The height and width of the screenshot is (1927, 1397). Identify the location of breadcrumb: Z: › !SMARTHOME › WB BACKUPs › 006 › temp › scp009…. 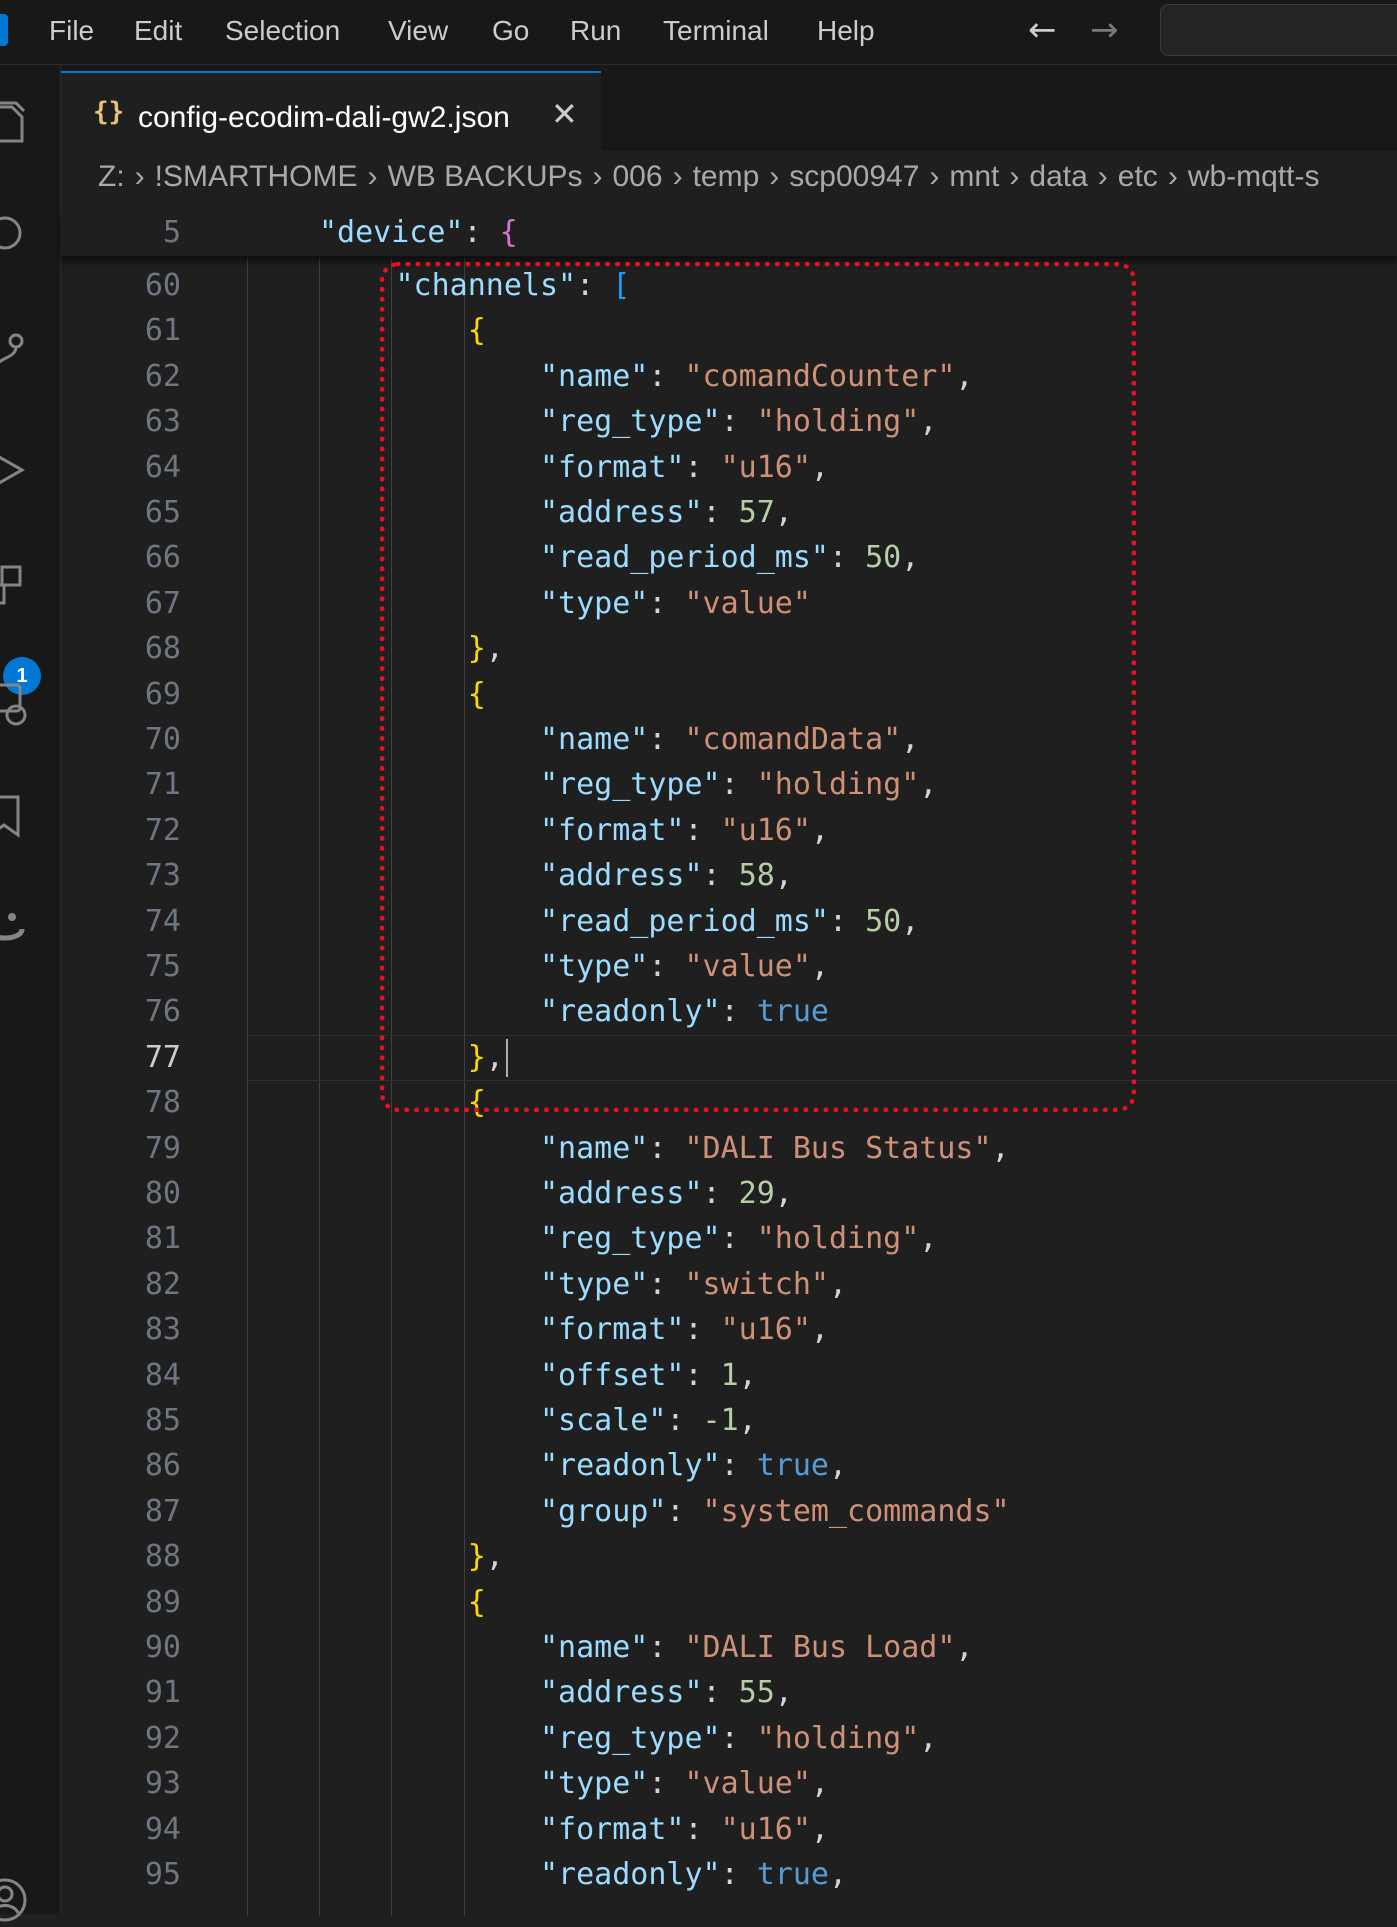
(709, 182).